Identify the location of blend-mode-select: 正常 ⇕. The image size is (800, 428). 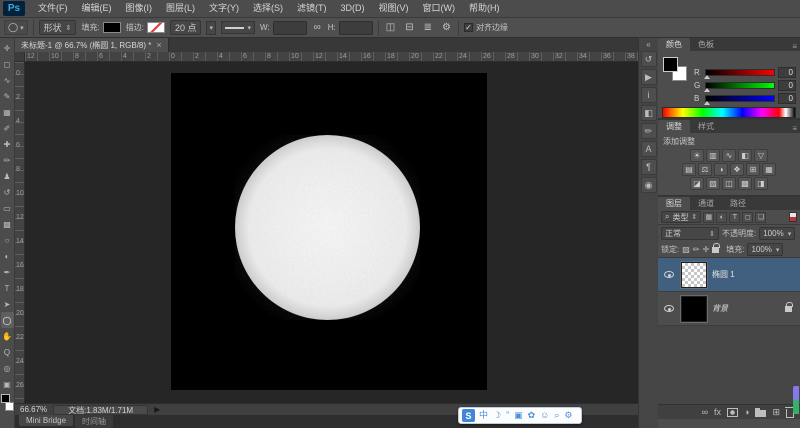
(690, 233).